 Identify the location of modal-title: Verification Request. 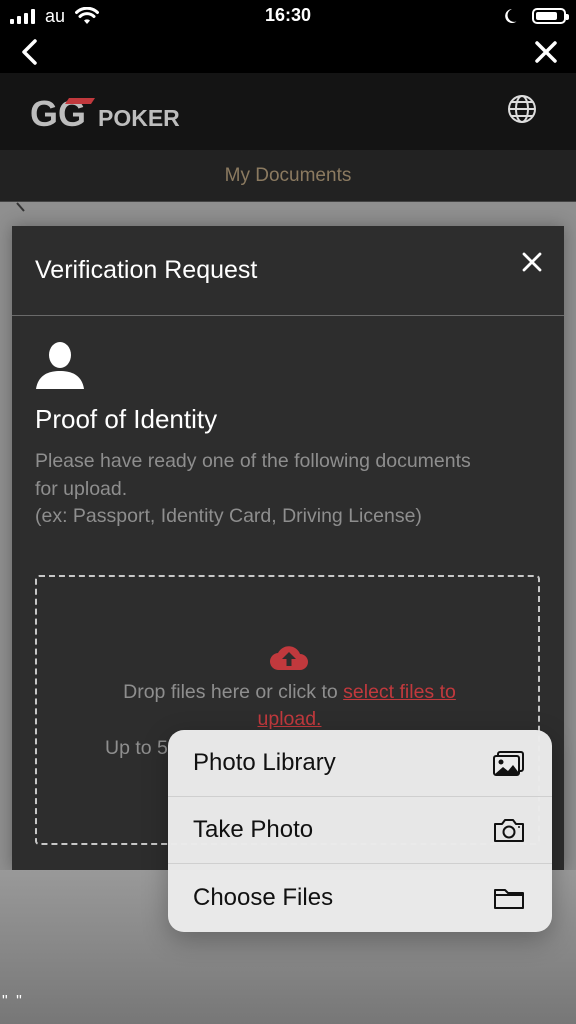
(146, 270).